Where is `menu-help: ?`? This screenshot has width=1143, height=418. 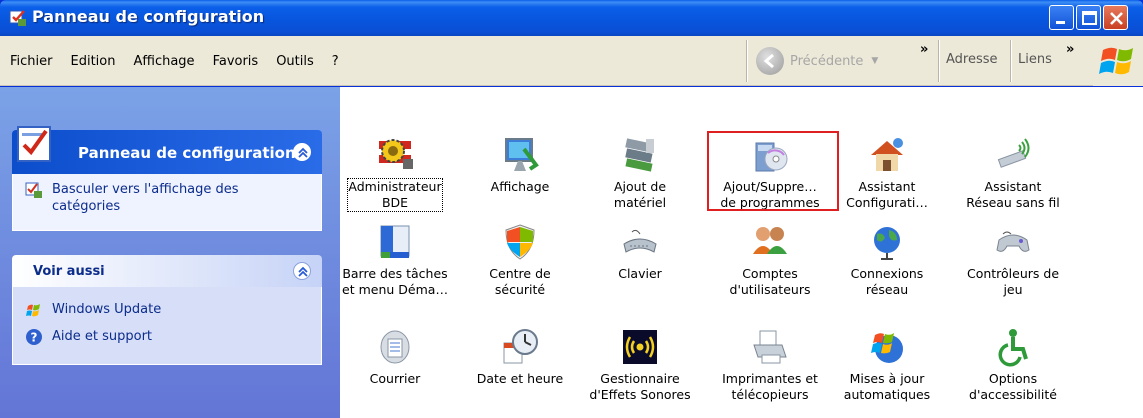 menu-help: ? is located at coordinates (335, 61).